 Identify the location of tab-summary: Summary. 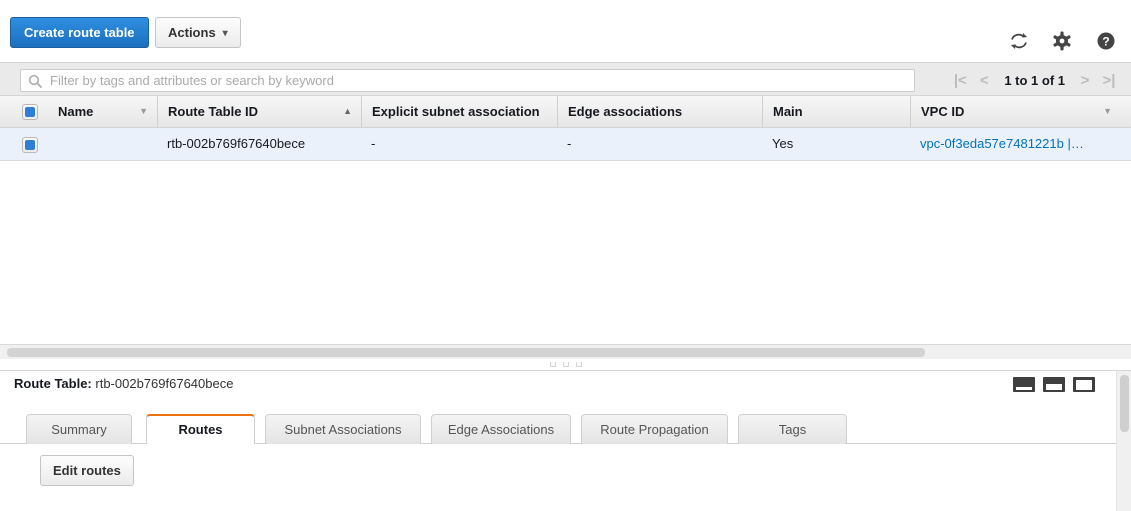
(79, 429).